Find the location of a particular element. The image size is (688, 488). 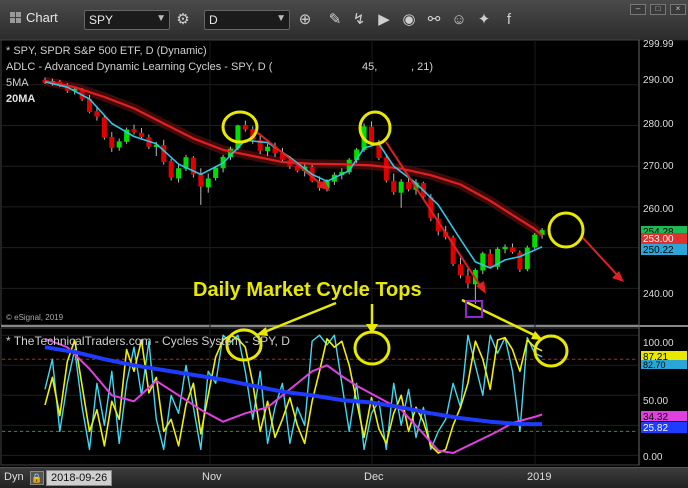

price-axis-label: 299.99 is located at coordinates (658, 44).